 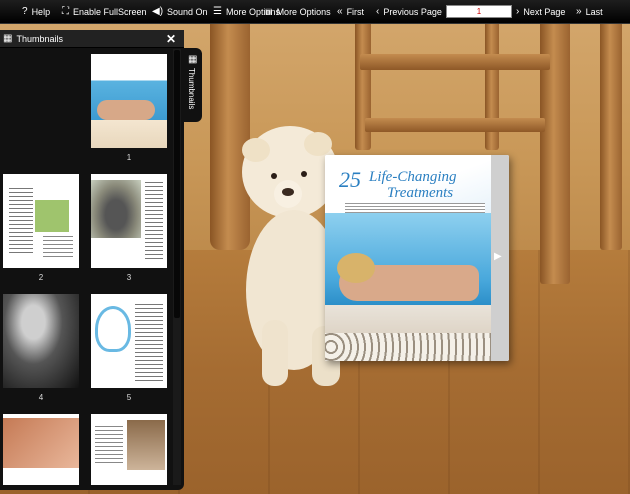 I want to click on book-title-line2: Treatments, so click(x=420, y=193).